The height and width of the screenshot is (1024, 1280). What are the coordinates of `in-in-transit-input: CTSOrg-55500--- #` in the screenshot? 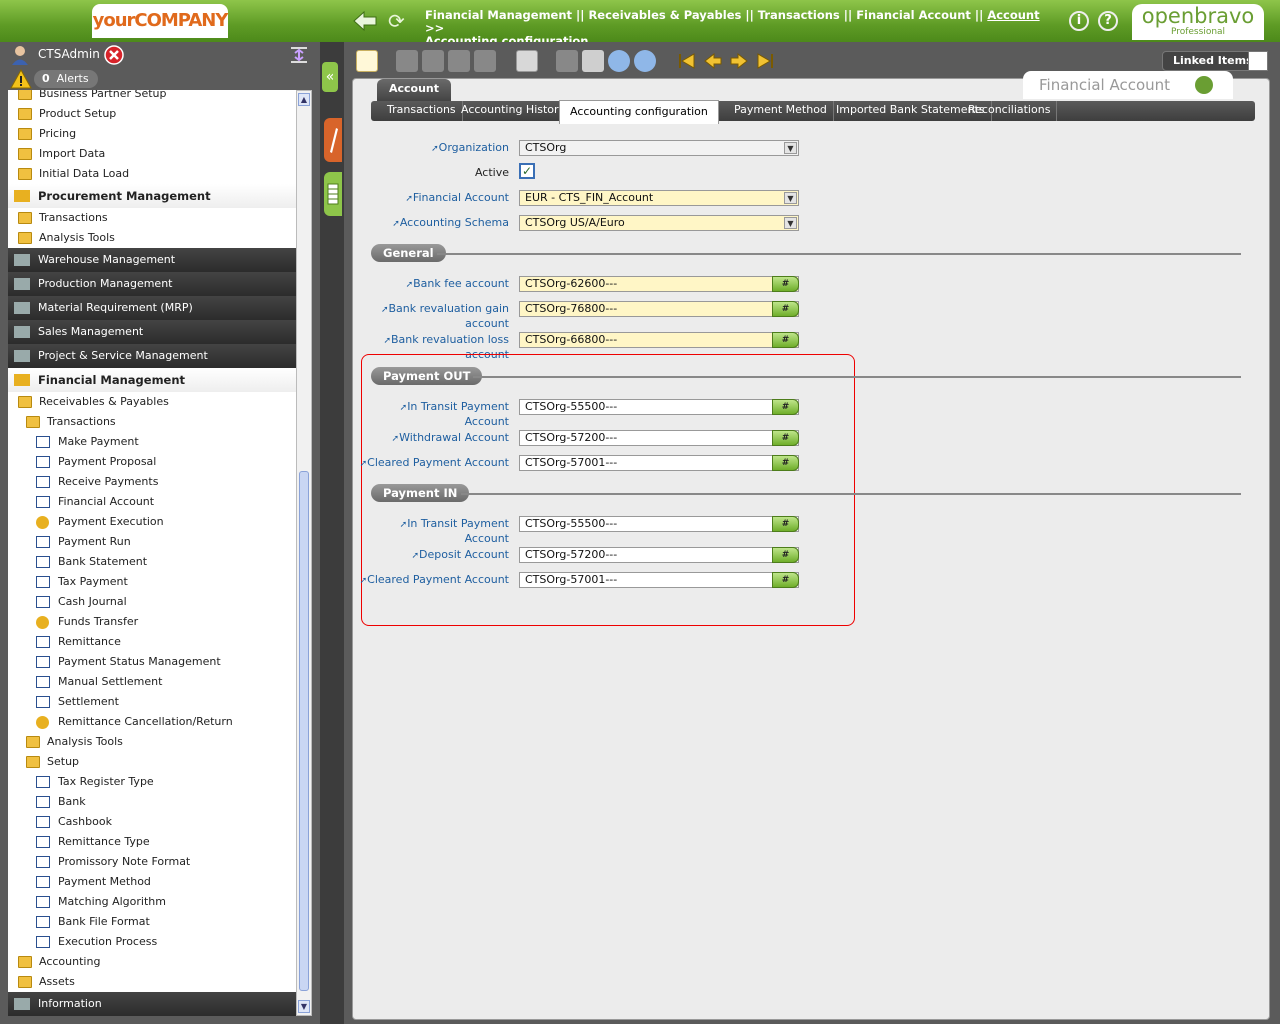 It's located at (659, 524).